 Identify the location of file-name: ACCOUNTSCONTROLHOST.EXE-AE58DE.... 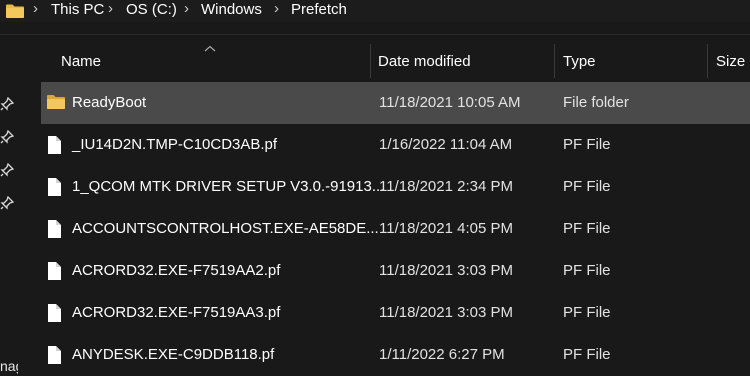
(225, 228).